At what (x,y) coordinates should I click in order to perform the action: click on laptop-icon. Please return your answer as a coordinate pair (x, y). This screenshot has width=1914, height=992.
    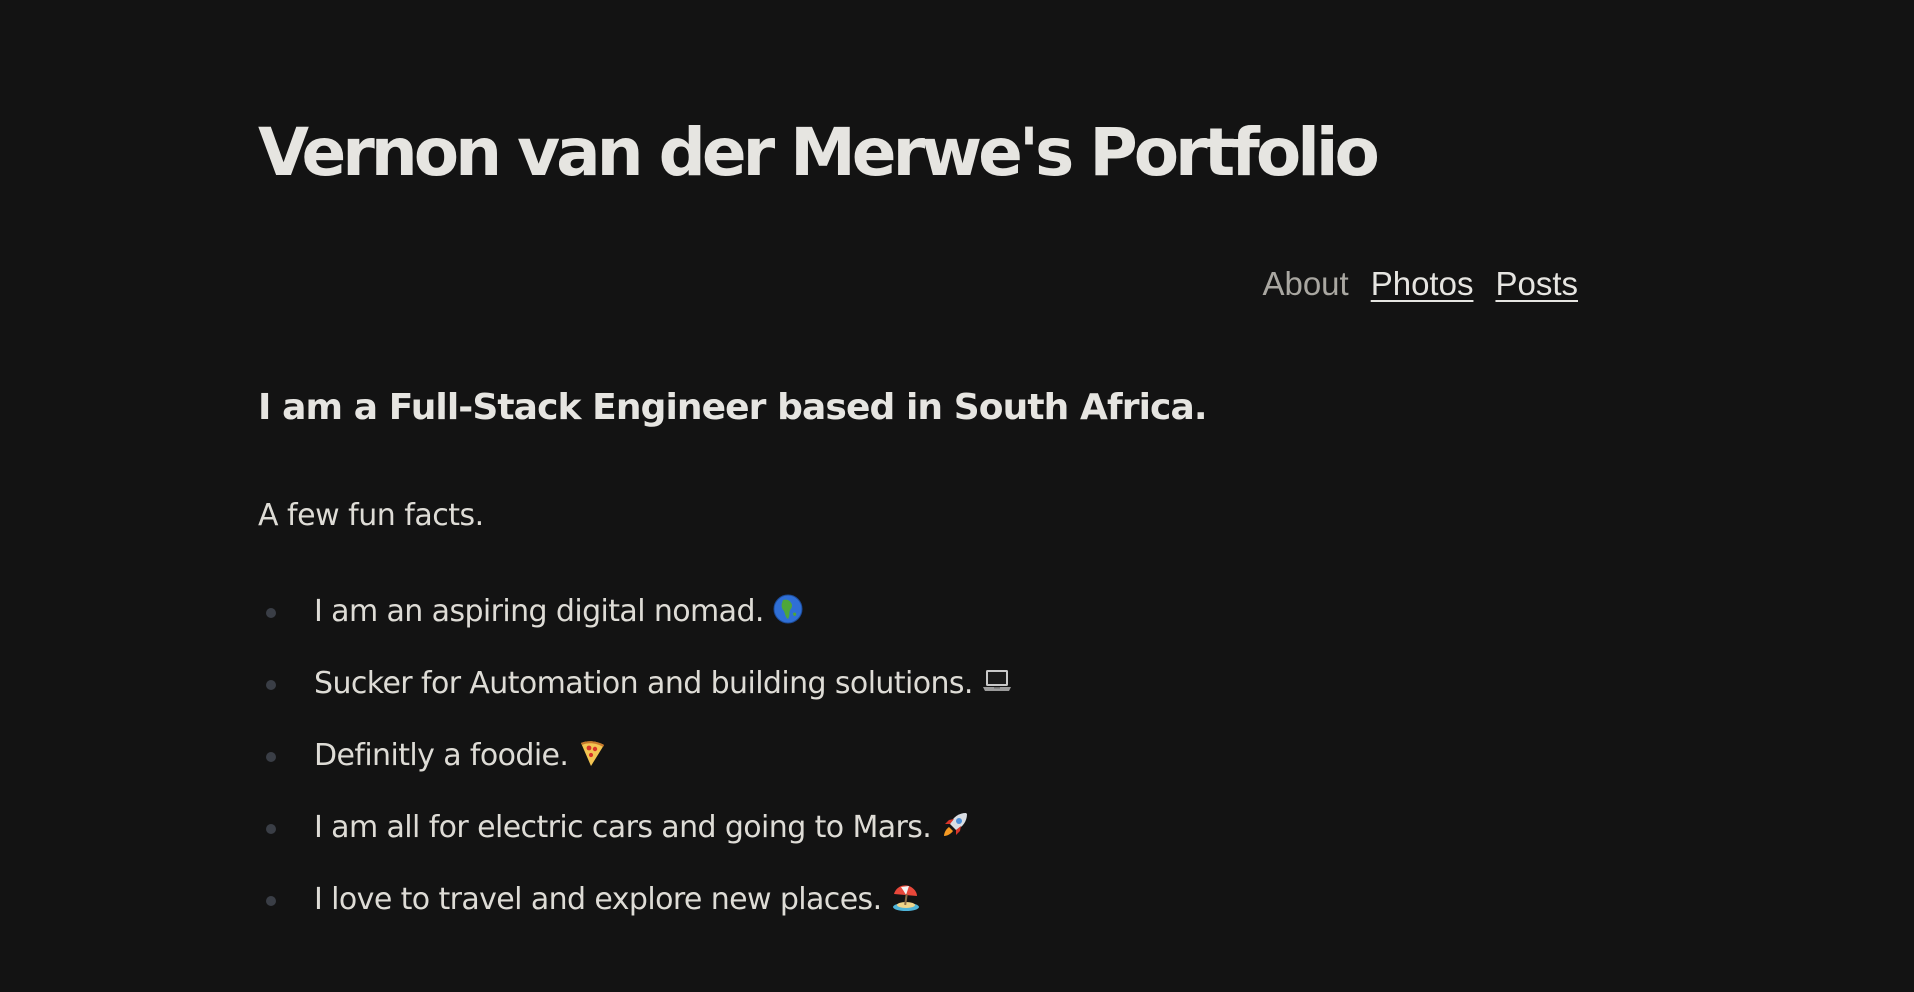
    Looking at the image, I should click on (996, 680).